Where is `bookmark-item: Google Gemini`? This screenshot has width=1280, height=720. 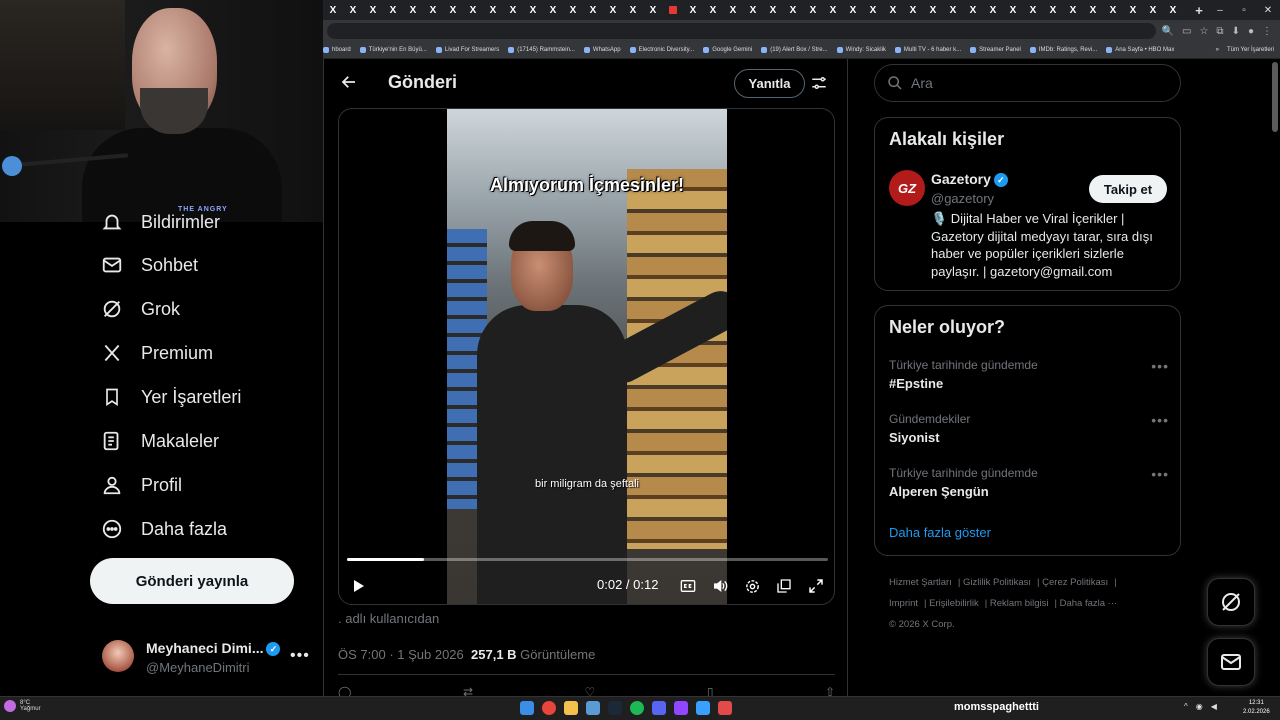 bookmark-item: Google Gemini is located at coordinates (727, 50).